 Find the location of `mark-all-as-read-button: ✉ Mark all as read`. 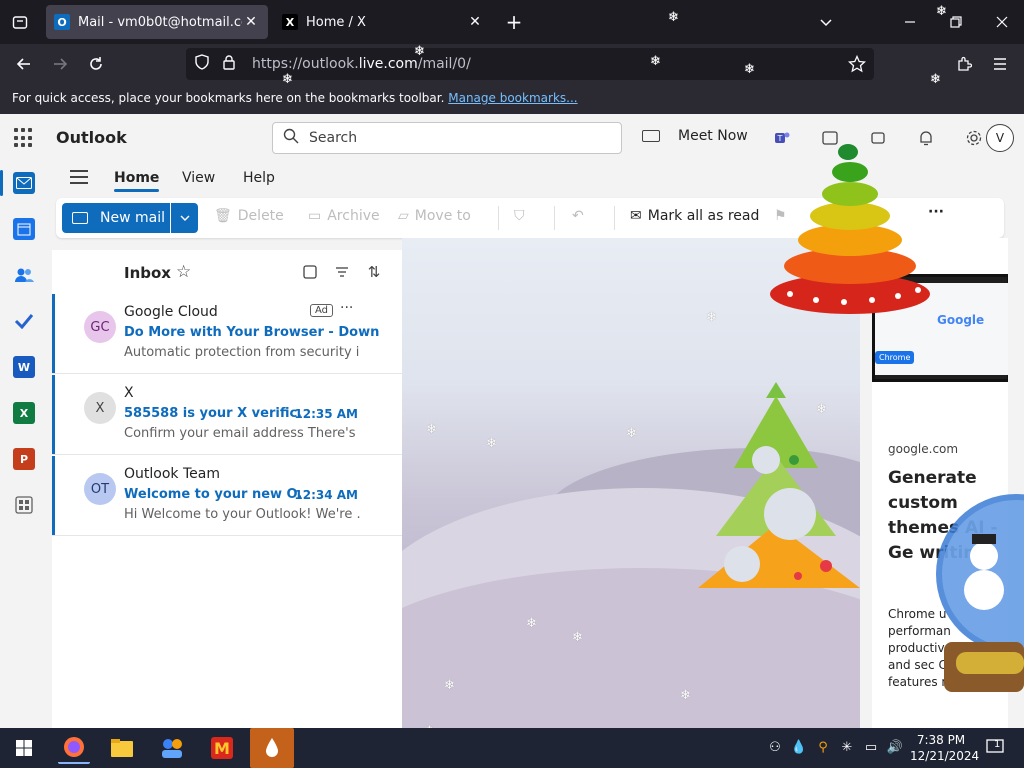

mark-all-as-read-button: ✉ Mark all as read is located at coordinates (694, 216).